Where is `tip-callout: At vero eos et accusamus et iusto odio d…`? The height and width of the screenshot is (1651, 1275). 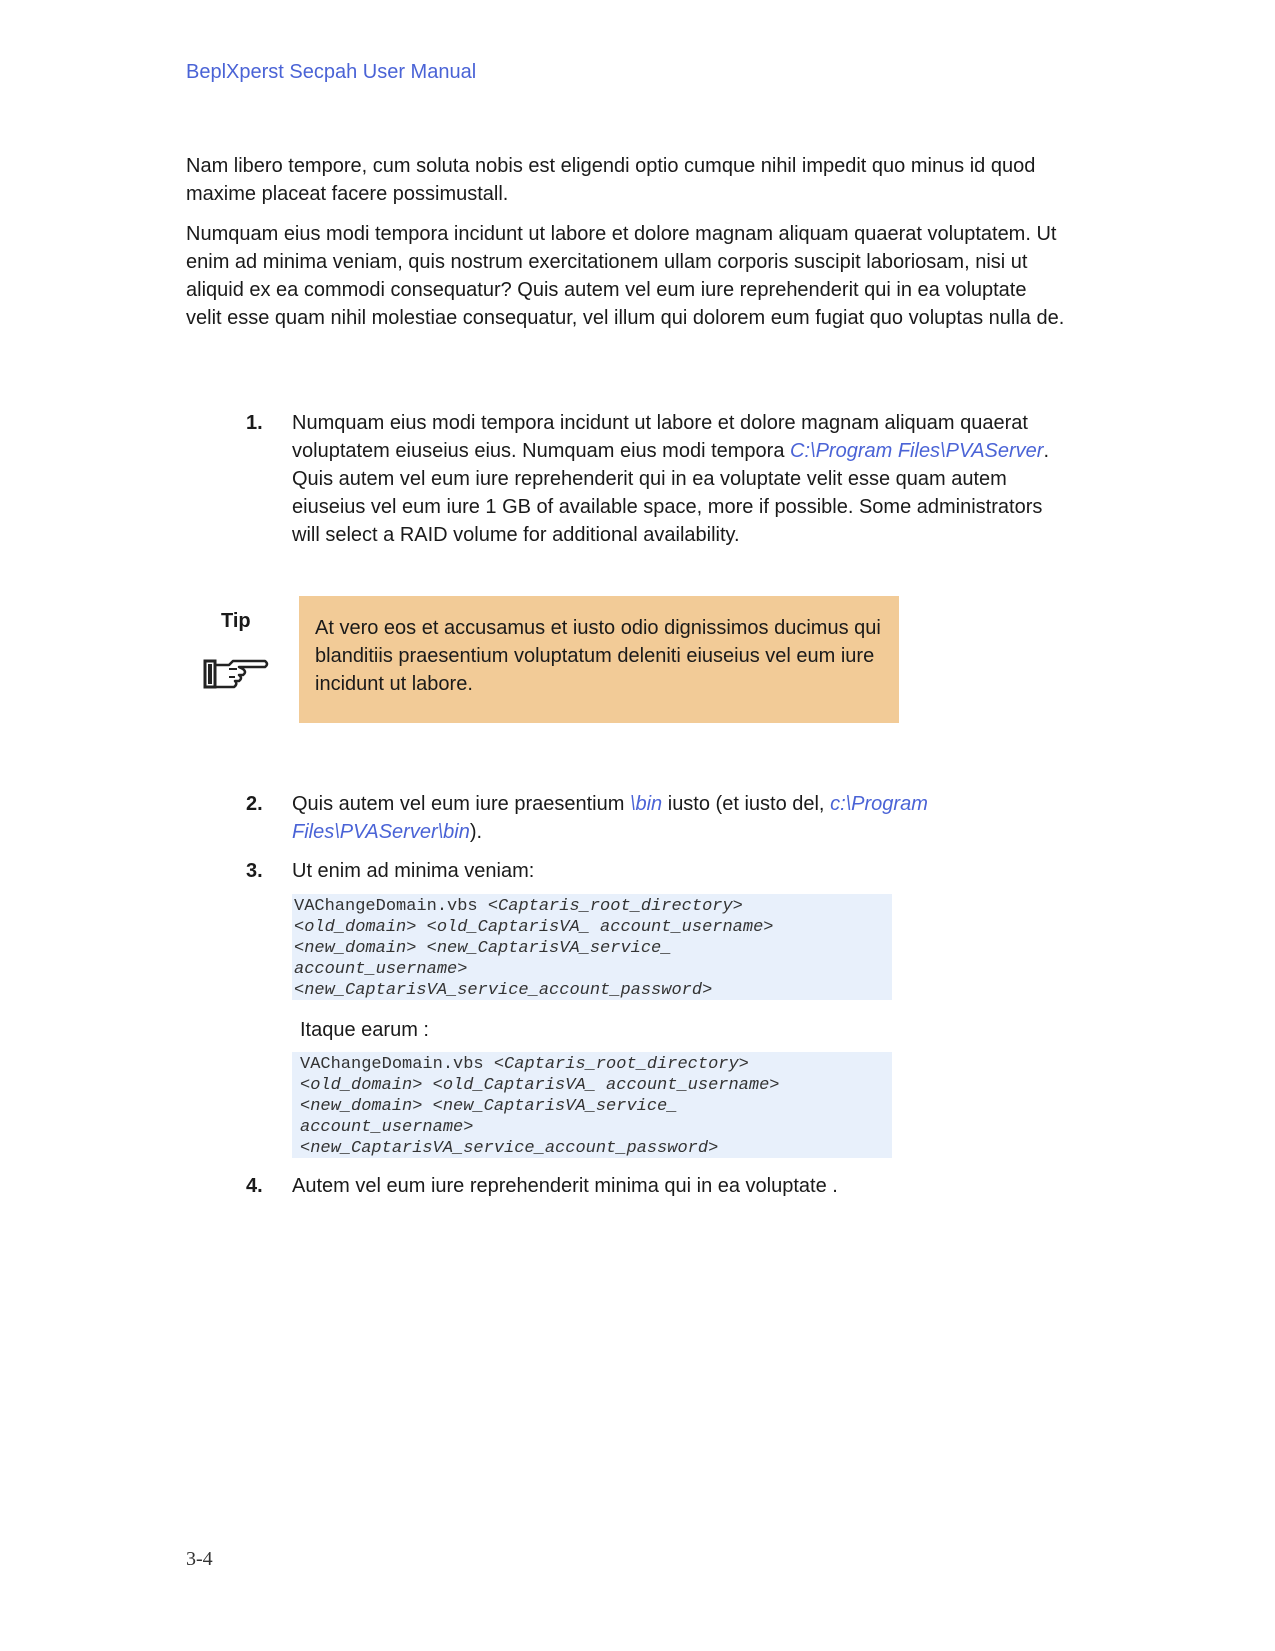
tip-callout: At vero eos et accusamus et iusto odio d… is located at coordinates (599, 659).